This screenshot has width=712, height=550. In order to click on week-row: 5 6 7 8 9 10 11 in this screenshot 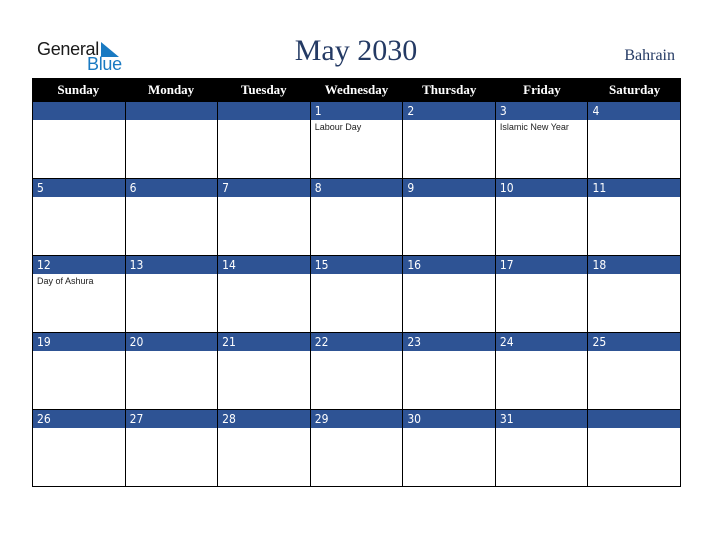, I will do `click(357, 217)`.